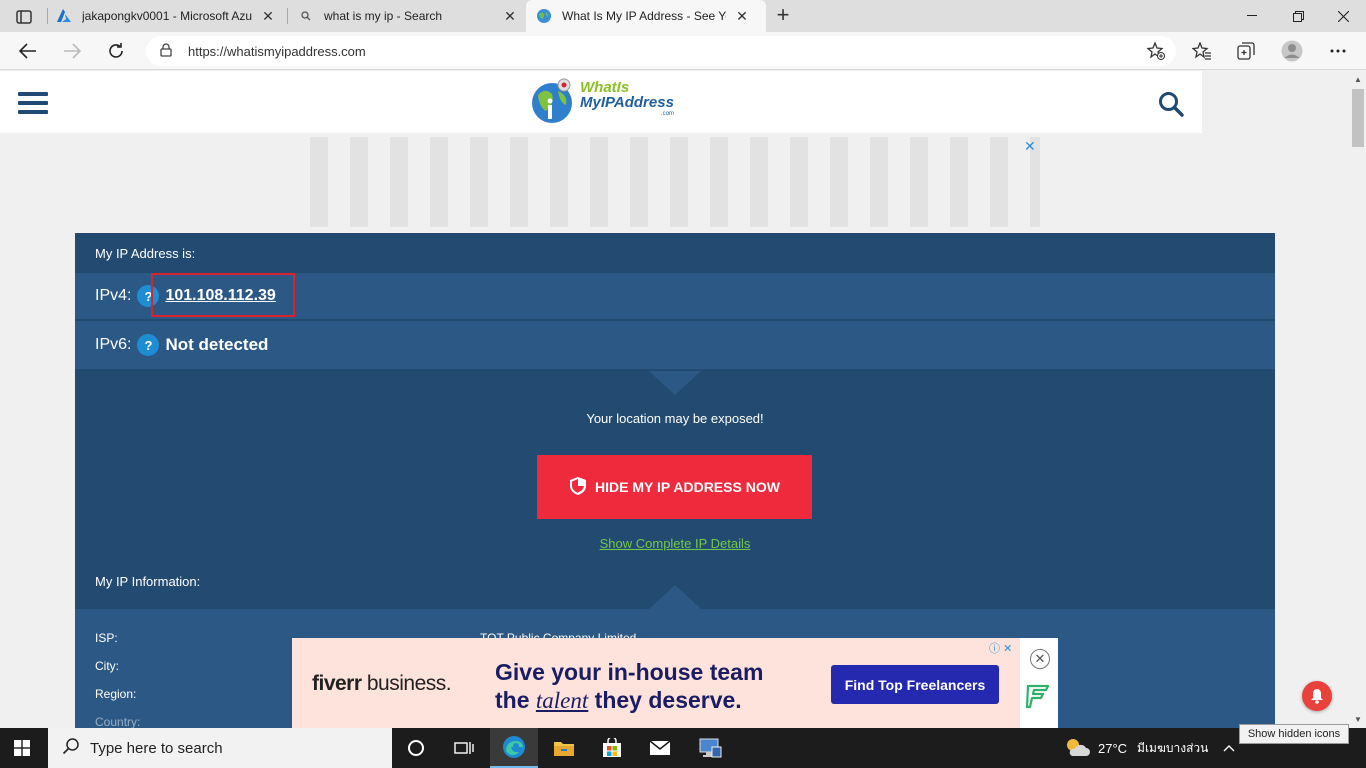  What do you see at coordinates (1317, 696) in the screenshot?
I see `notification-bell-icon` at bounding box center [1317, 696].